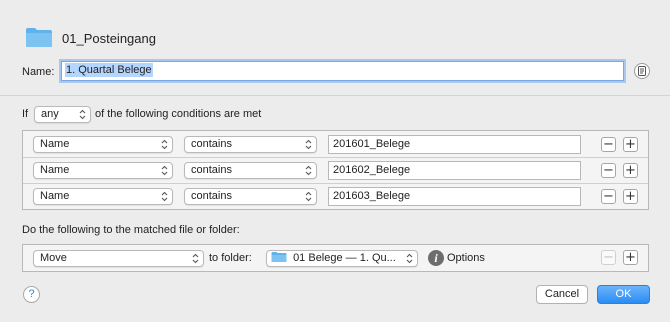  What do you see at coordinates (31, 294) in the screenshot?
I see `help-button: ?` at bounding box center [31, 294].